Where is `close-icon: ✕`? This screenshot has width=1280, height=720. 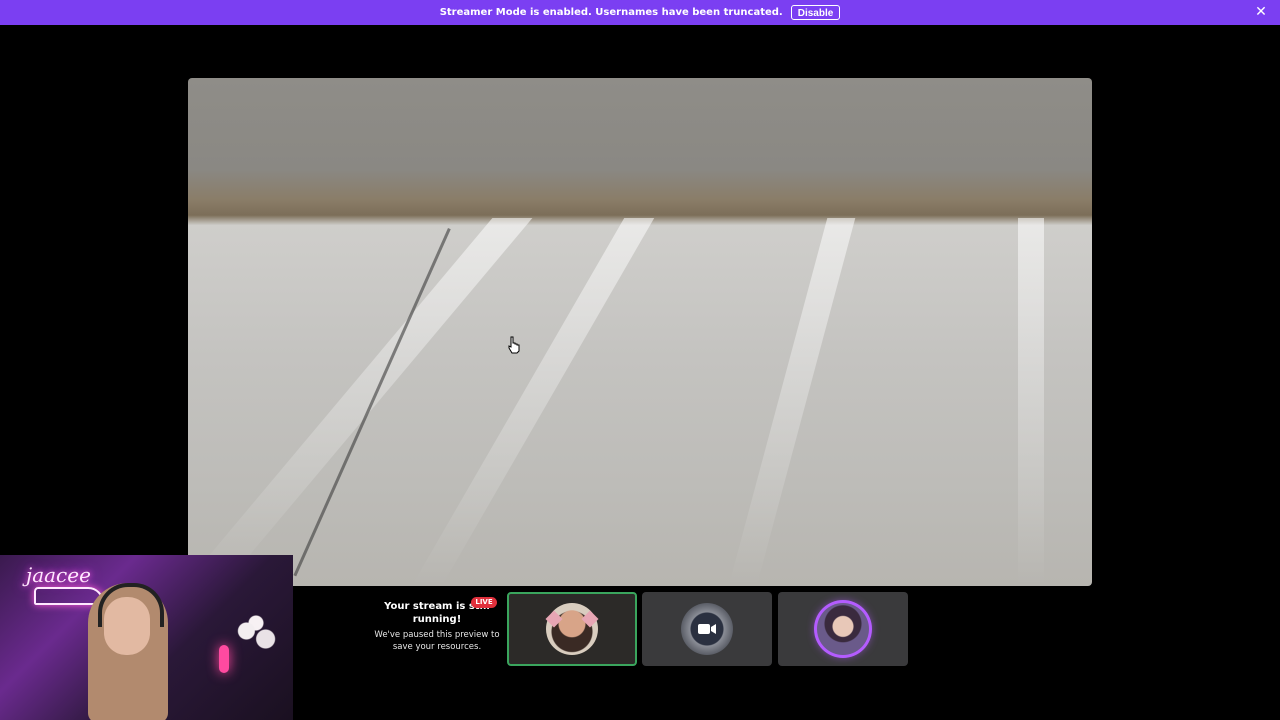
close-icon: ✕ is located at coordinates (1261, 12).